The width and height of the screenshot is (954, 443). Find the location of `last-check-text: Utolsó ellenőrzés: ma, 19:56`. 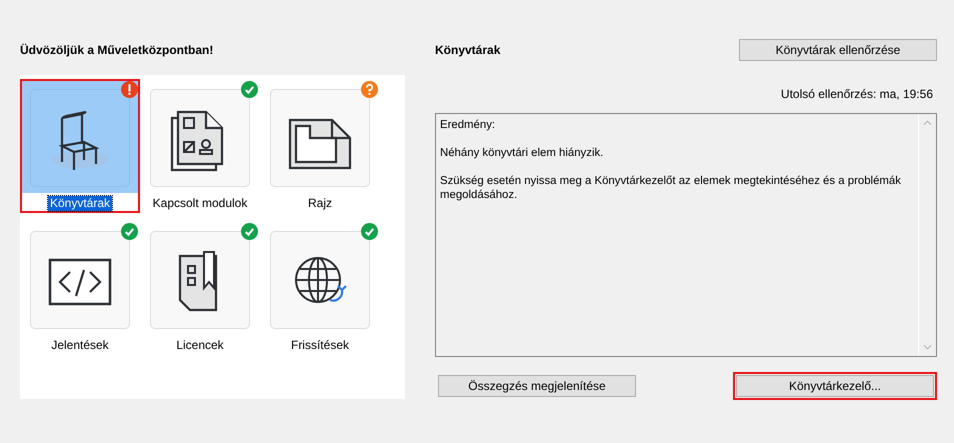

last-check-text: Utolsó ellenőrzés: ma, 19:56 is located at coordinates (857, 94).